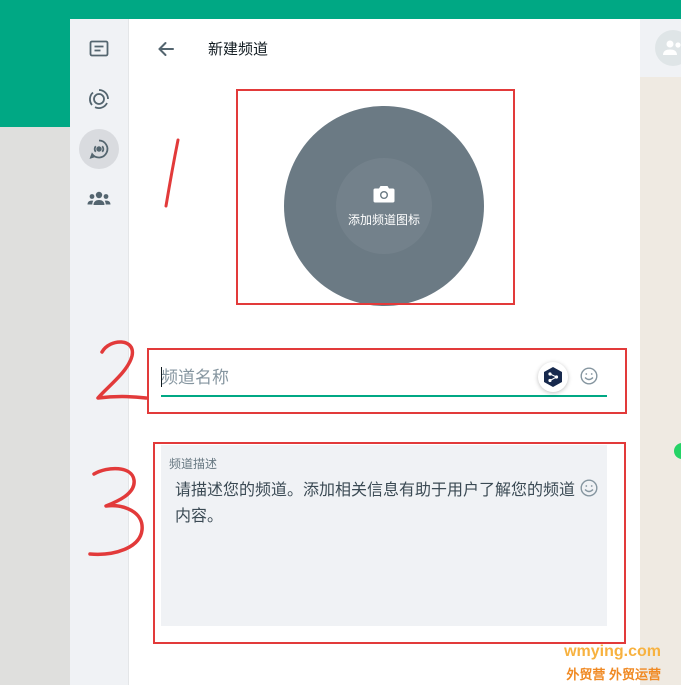  What do you see at coordinates (375, 503) in the screenshot?
I see `description-placeholder: 请描述您的频道。添加相关信息有助于用户了解您的频道内容。` at bounding box center [375, 503].